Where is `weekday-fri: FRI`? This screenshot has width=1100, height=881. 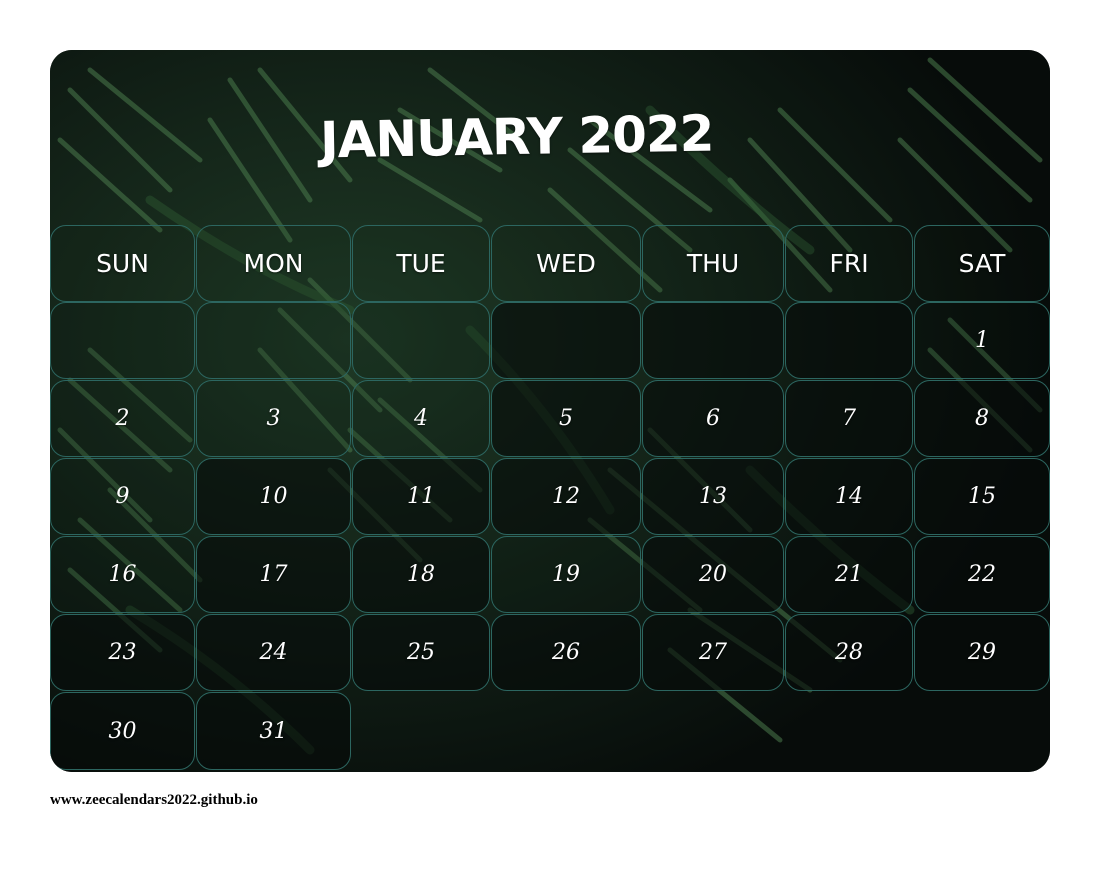
weekday-fri: FRI is located at coordinates (849, 263).